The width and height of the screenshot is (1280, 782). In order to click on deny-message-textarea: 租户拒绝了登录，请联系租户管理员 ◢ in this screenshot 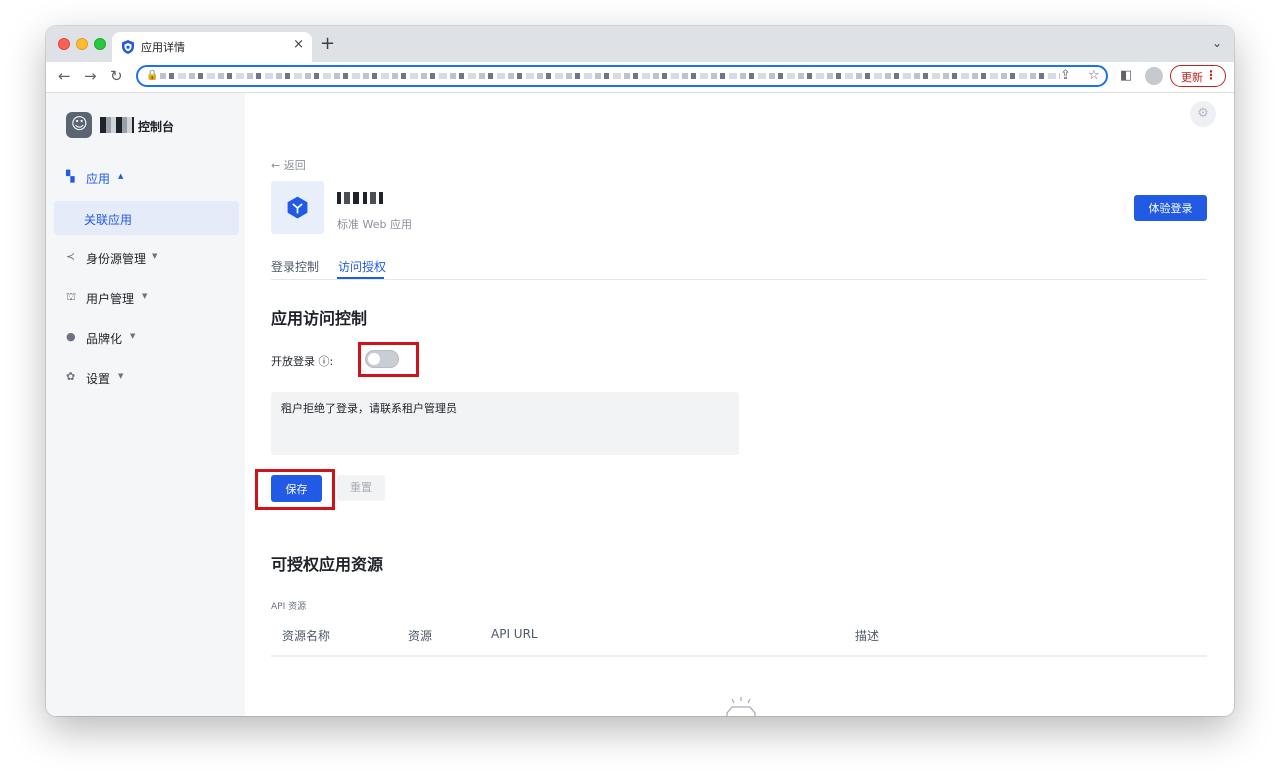, I will do `click(505, 423)`.